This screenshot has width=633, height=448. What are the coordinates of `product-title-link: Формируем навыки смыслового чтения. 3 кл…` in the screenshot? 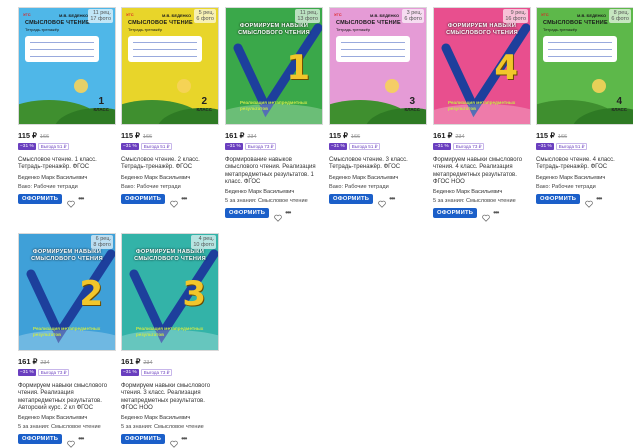 It's located at (170, 397).